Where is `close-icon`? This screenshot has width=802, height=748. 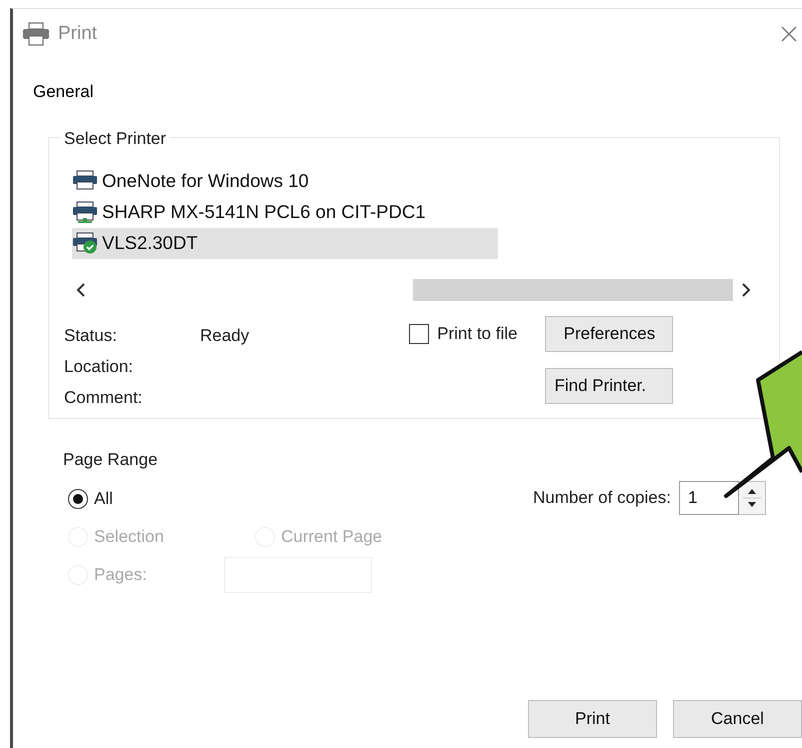
close-icon is located at coordinates (789, 34).